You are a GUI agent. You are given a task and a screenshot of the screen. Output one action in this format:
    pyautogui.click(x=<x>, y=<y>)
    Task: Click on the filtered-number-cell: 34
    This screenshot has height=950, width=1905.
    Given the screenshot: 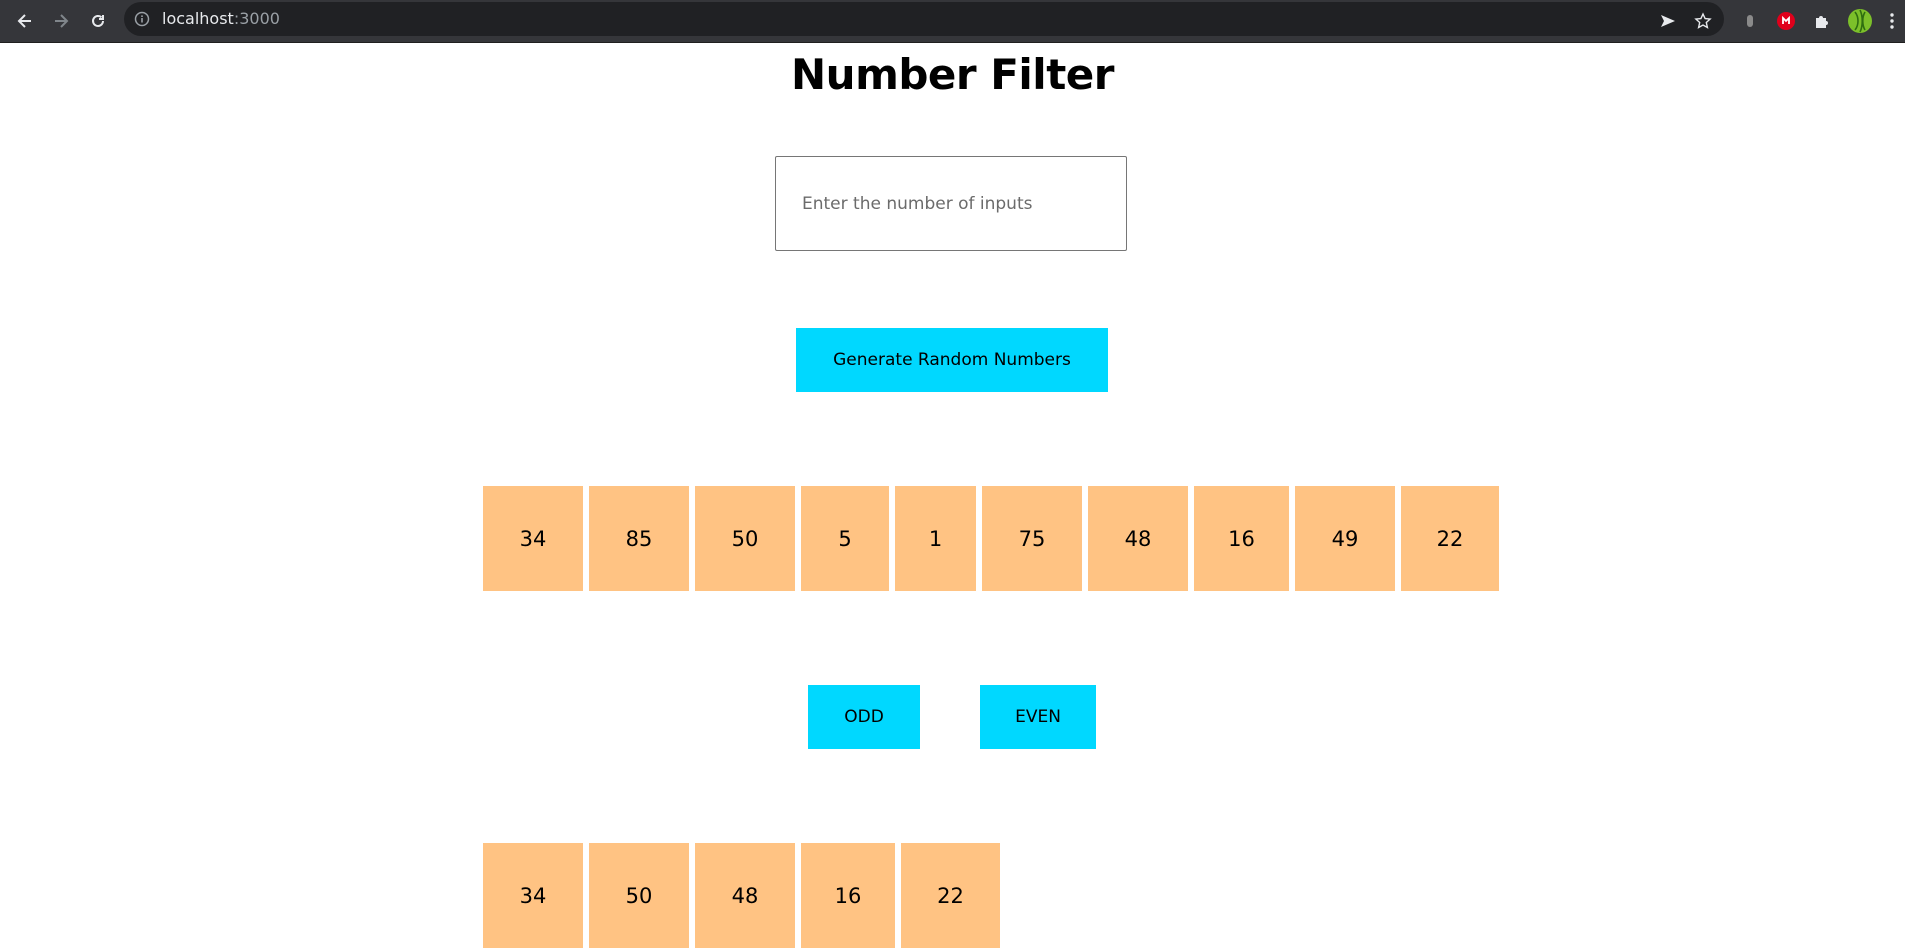 What is the action you would take?
    pyautogui.click(x=533, y=895)
    